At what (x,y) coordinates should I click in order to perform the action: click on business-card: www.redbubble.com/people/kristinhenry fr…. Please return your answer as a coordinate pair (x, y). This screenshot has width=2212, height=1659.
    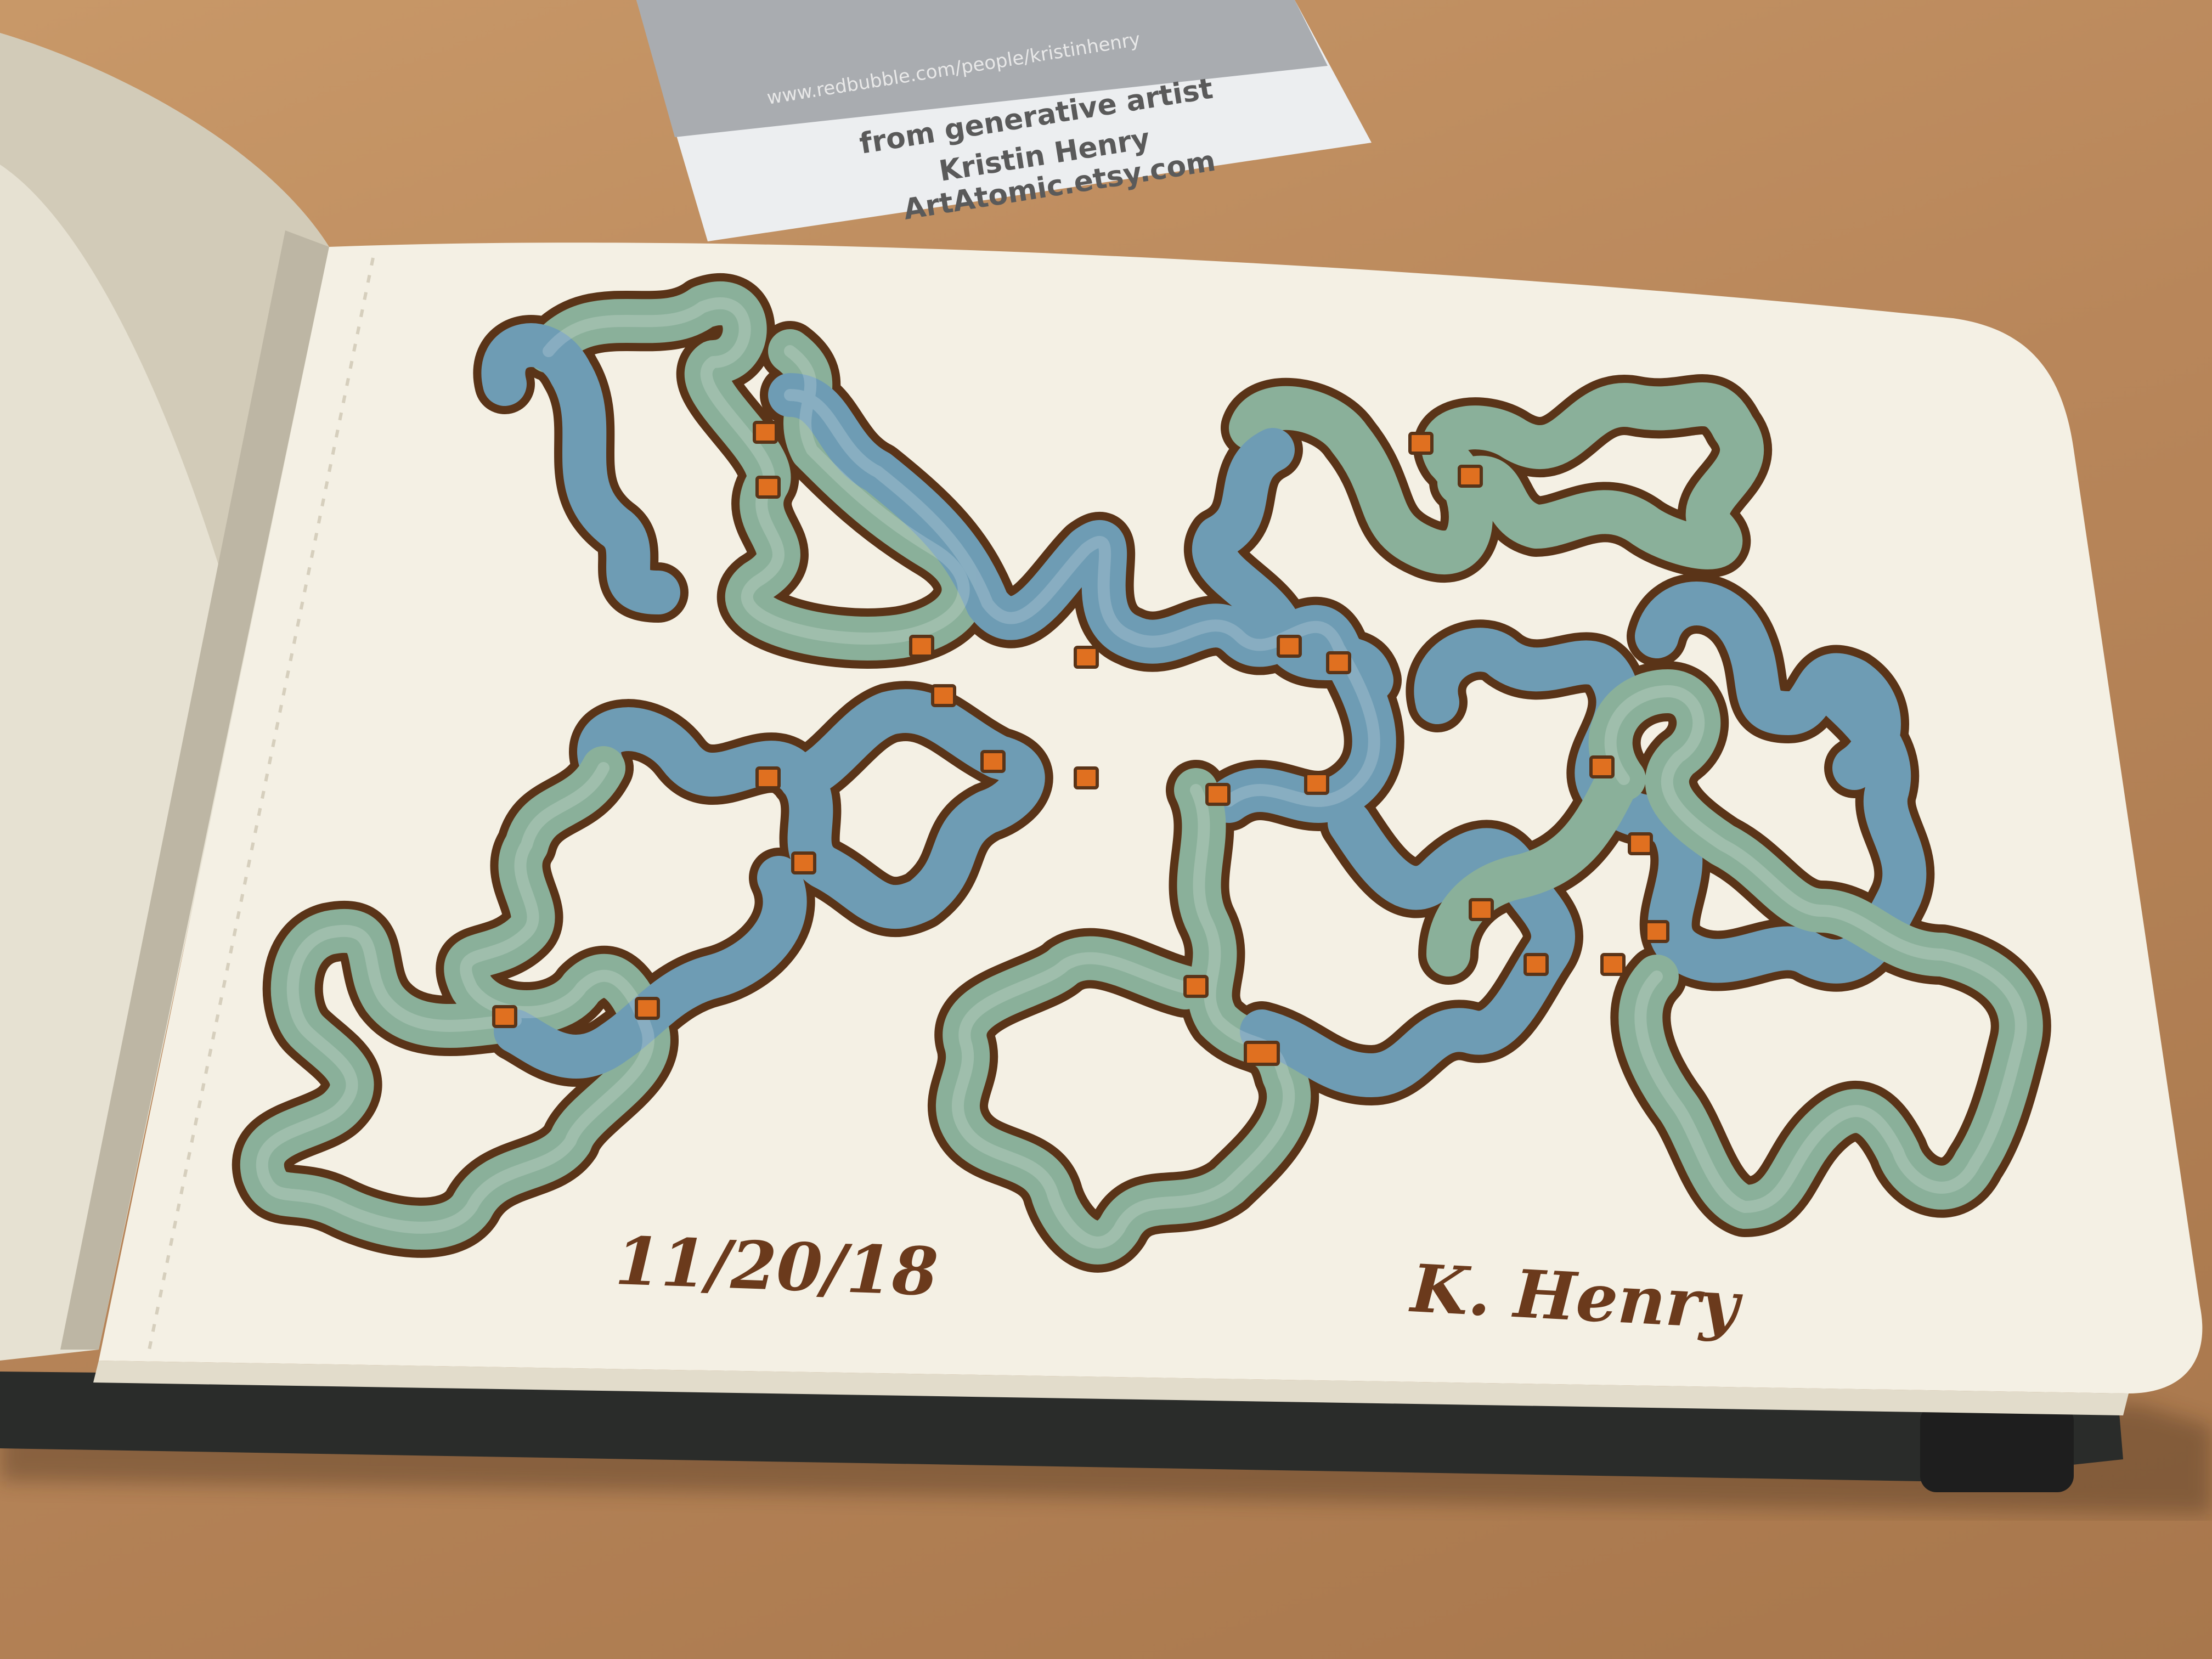
    Looking at the image, I should click on (1004, 120).